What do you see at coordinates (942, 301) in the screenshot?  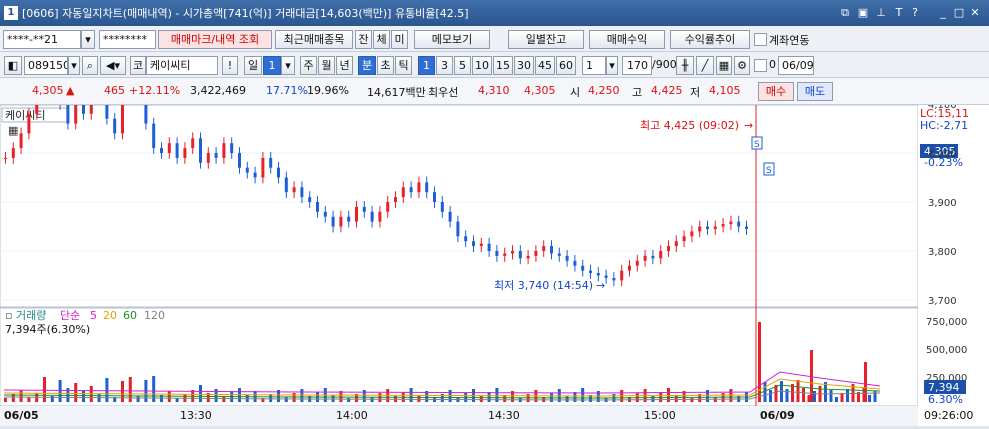 I see `price-axis-label: 3,700` at bounding box center [942, 301].